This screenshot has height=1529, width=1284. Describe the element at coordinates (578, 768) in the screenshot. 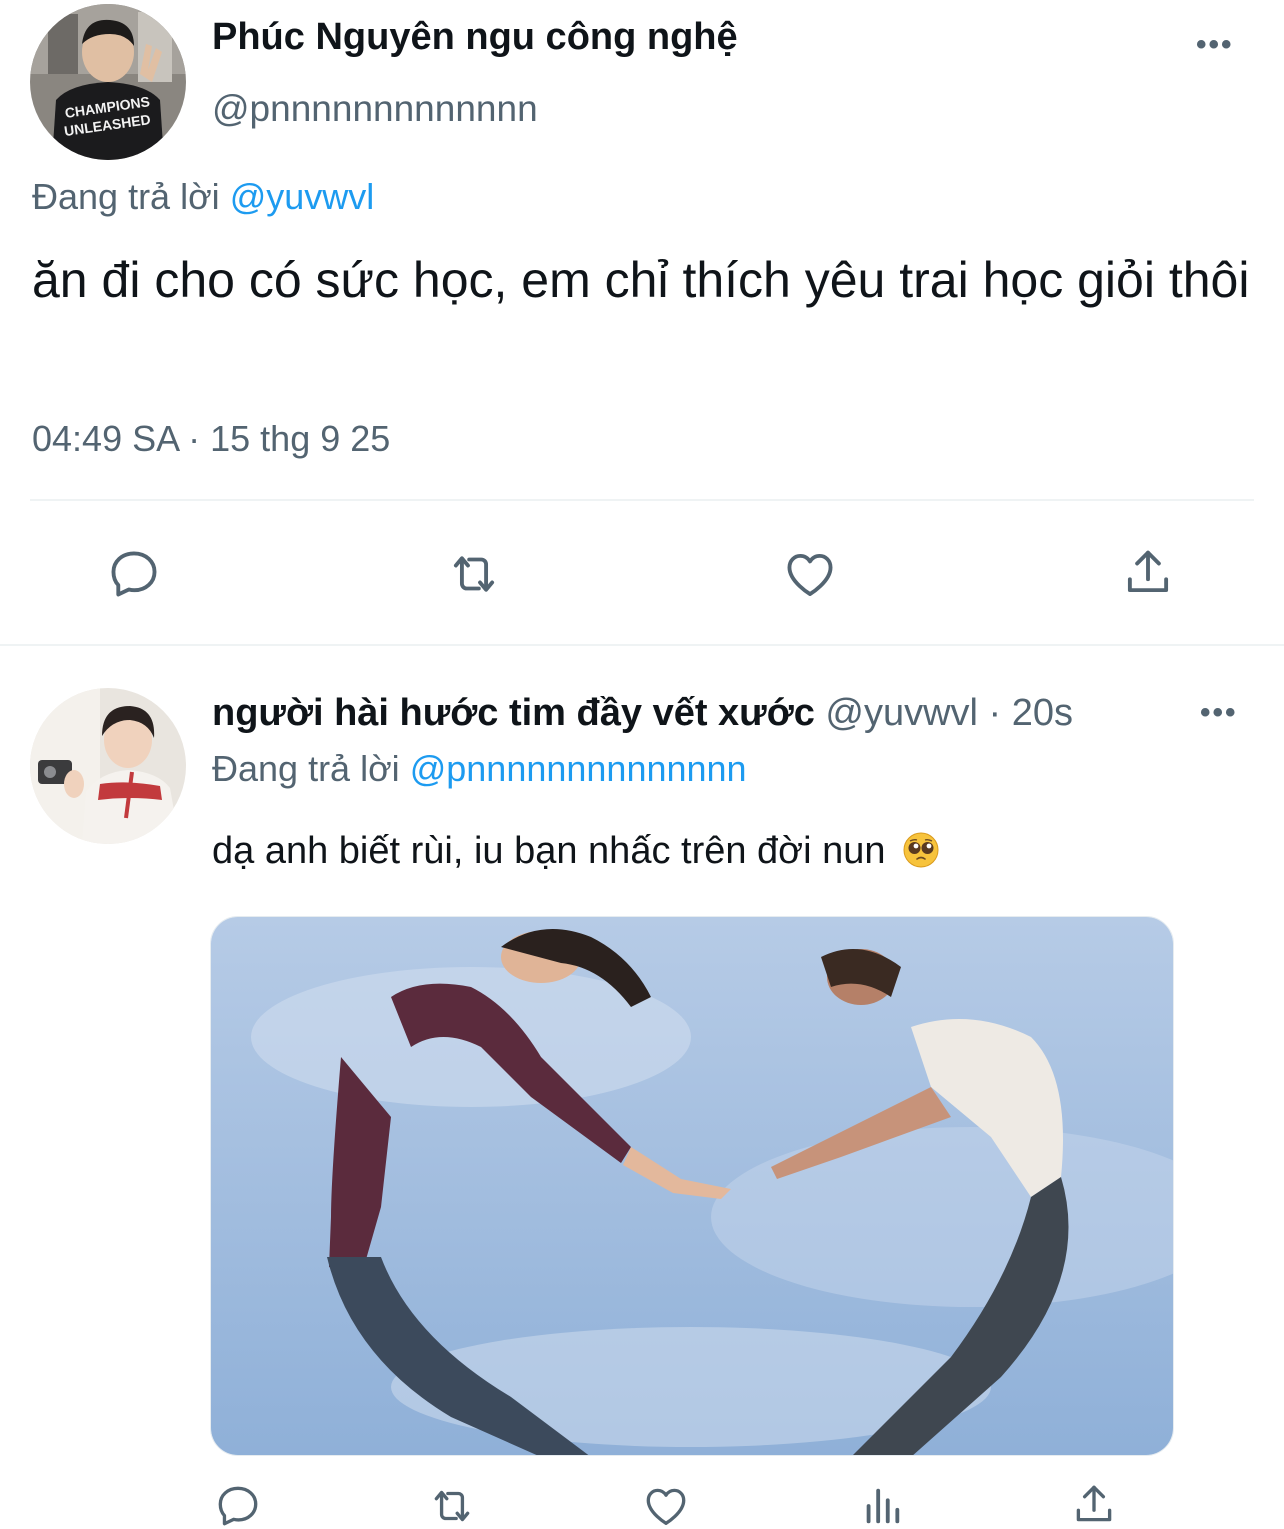

I see `replying-to-mention: @pnnnnnnnnnnnnnn` at that location.